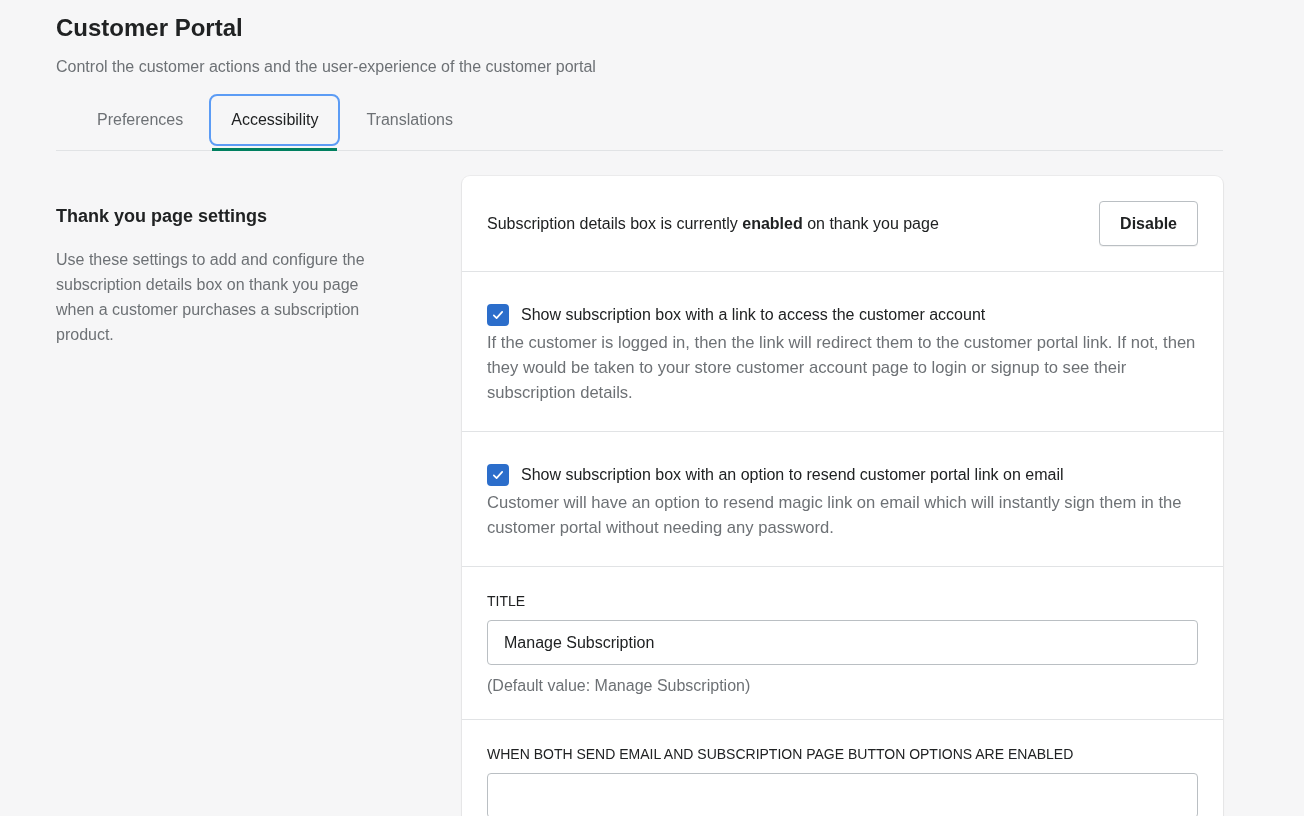 The width and height of the screenshot is (1304, 816). I want to click on checkbox-label: Show subscription box with a link to access the customer account, so click(753, 315).